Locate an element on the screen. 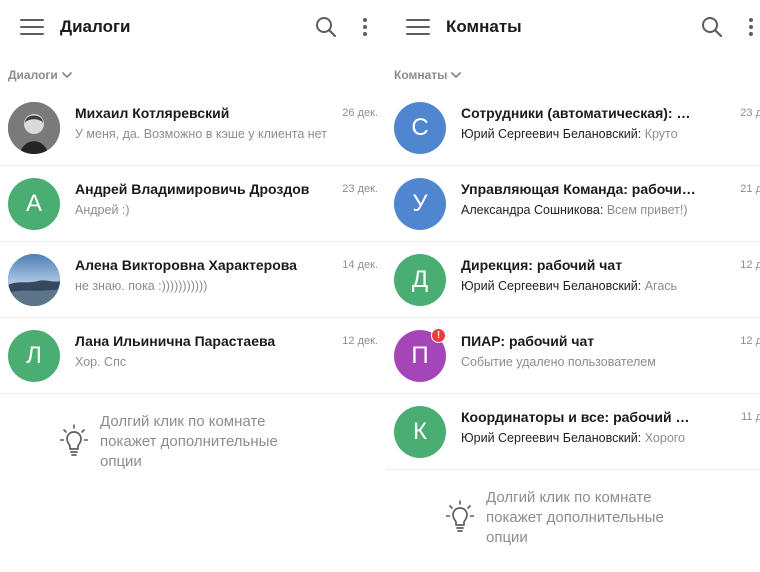 Image resolution: width=760 pixels, height=572 pixels. message-text: Круто is located at coordinates (661, 134).